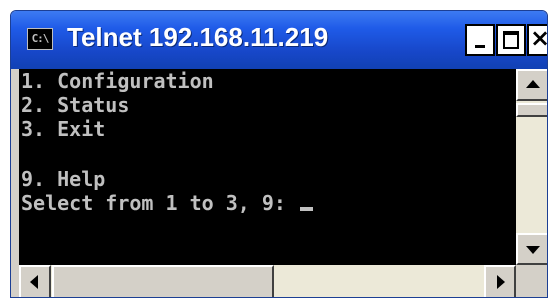 This screenshot has width=550, height=303. I want to click on scroll-up-button, so click(531, 85).